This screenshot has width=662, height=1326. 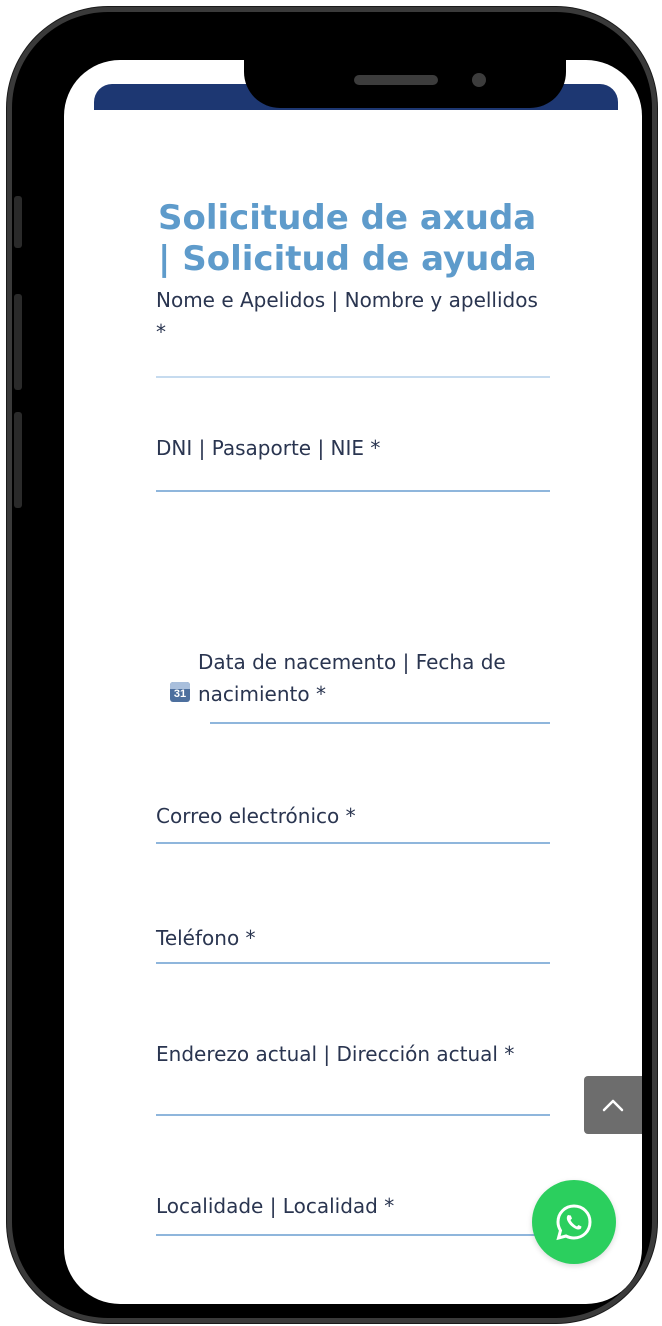 What do you see at coordinates (353, 963) in the screenshot?
I see `phone-field-underline` at bounding box center [353, 963].